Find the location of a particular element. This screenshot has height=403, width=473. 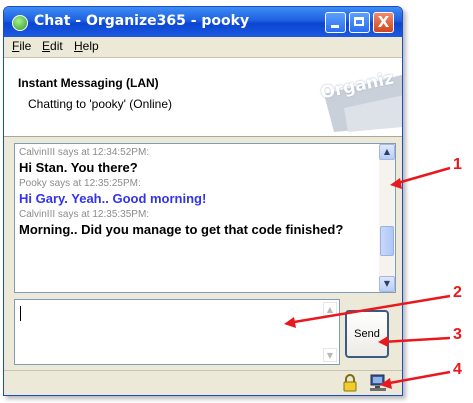

callout-4: 4 is located at coordinates (457, 369).